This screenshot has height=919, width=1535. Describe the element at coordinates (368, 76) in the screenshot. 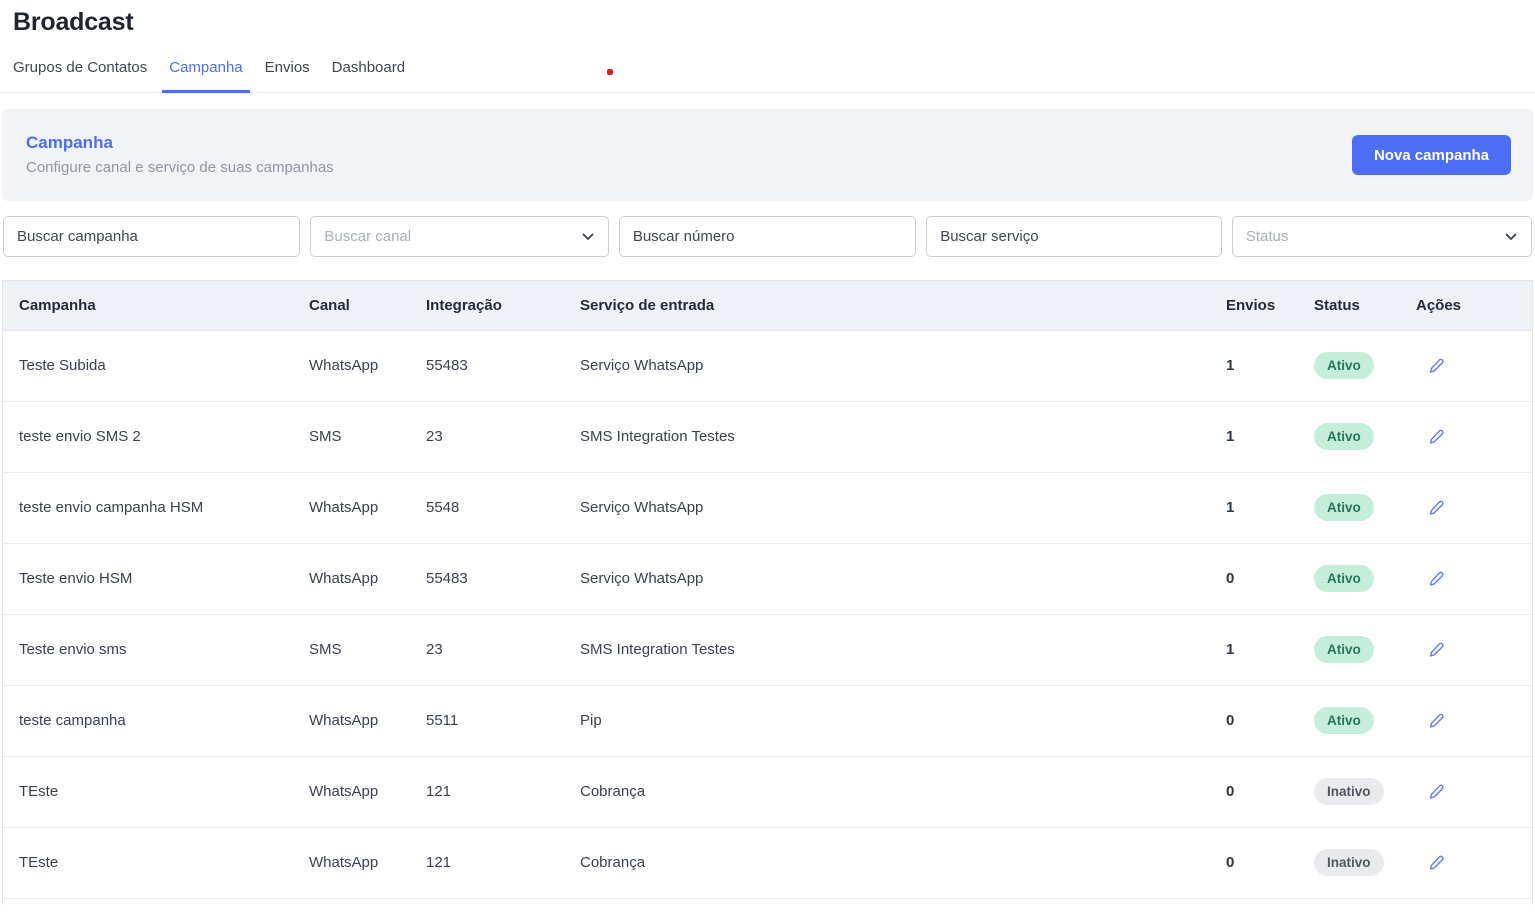

I see `tab-dashboard: Dashboard` at that location.